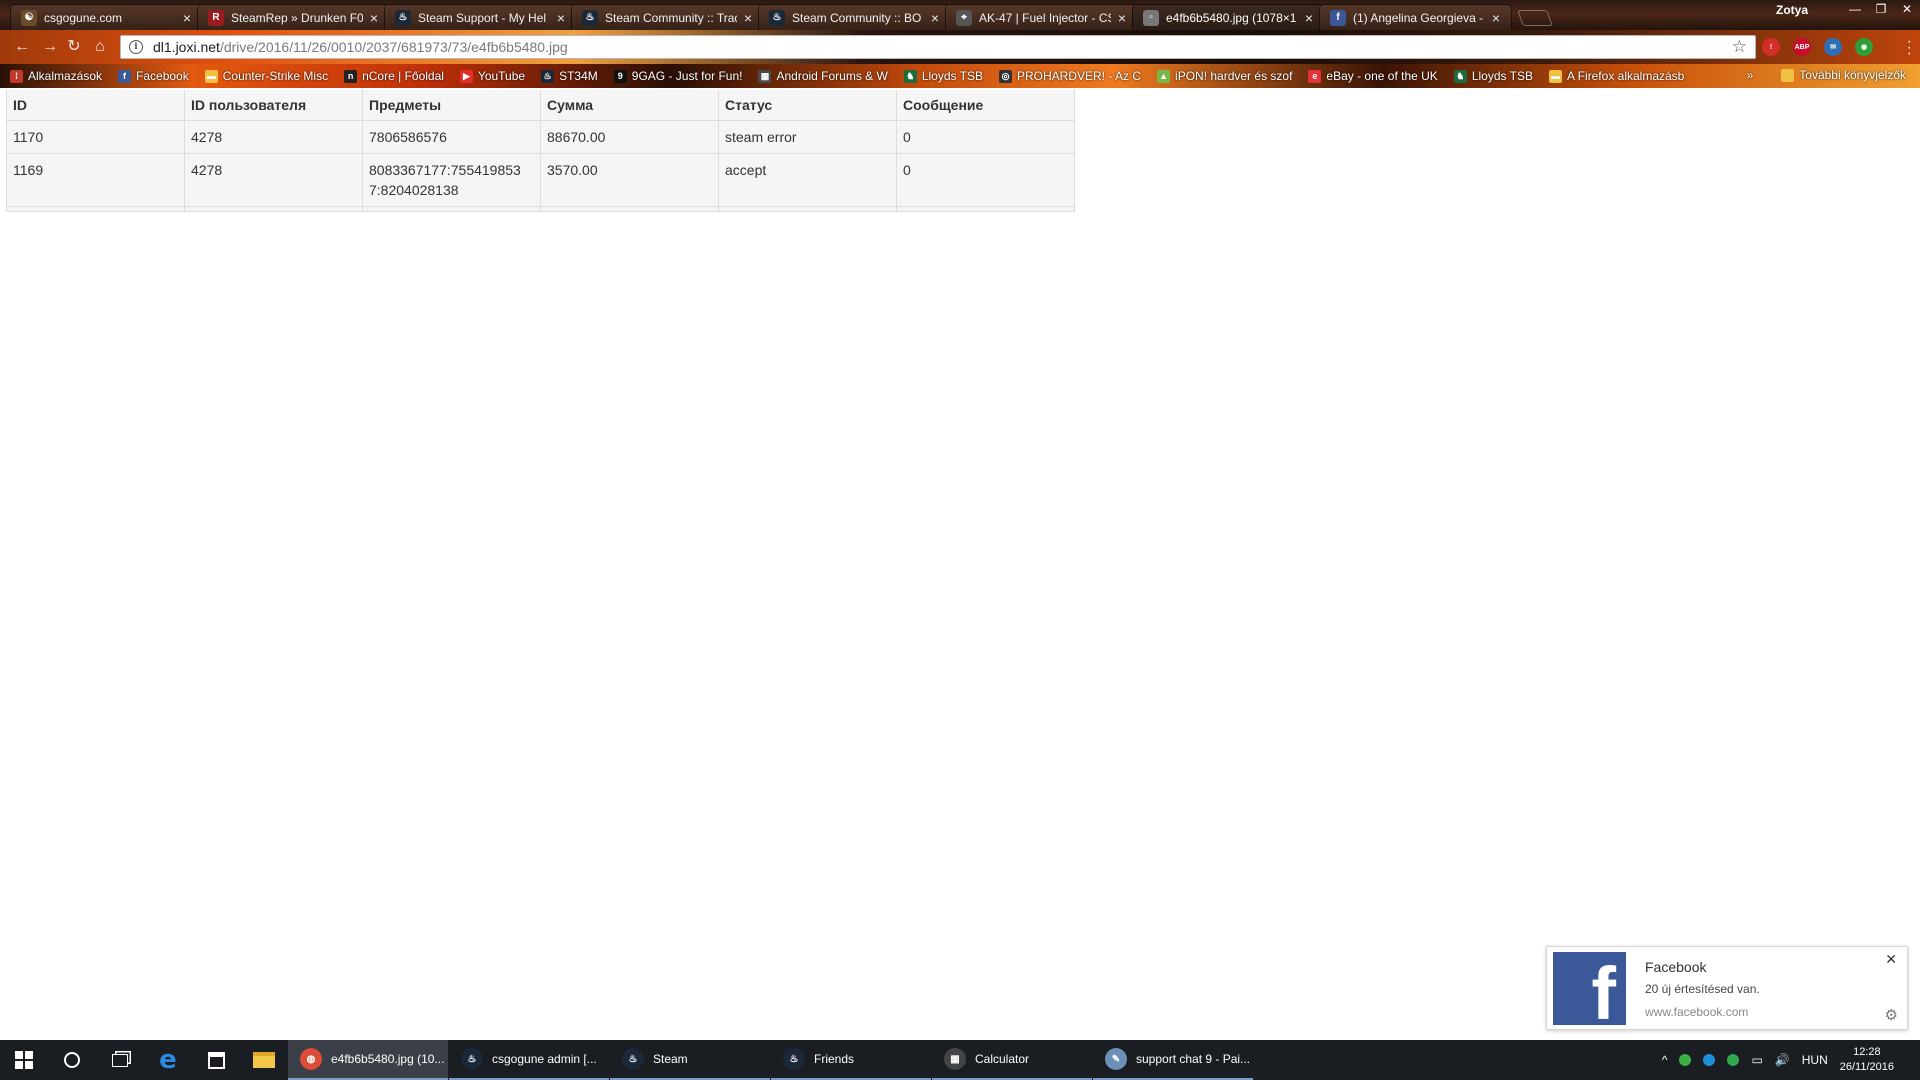 The image size is (1920, 1080). Describe the element at coordinates (74, 47) in the screenshot. I see `reload-icon: ↻` at that location.